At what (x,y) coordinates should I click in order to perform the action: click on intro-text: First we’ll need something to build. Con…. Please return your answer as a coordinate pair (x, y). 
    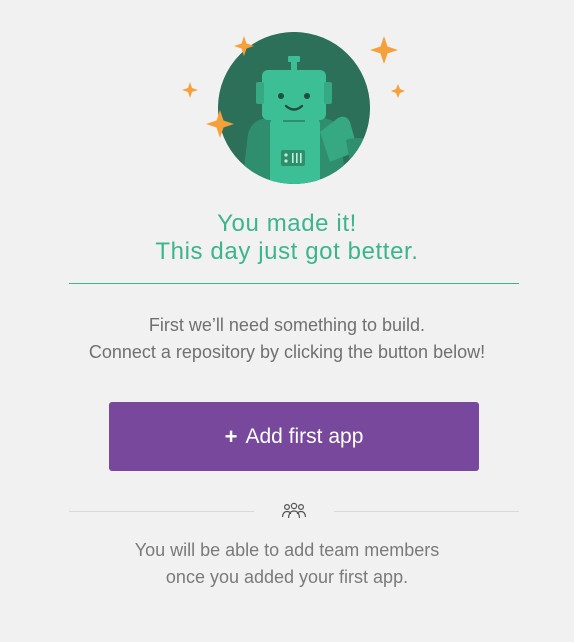
    Looking at the image, I should click on (287, 339).